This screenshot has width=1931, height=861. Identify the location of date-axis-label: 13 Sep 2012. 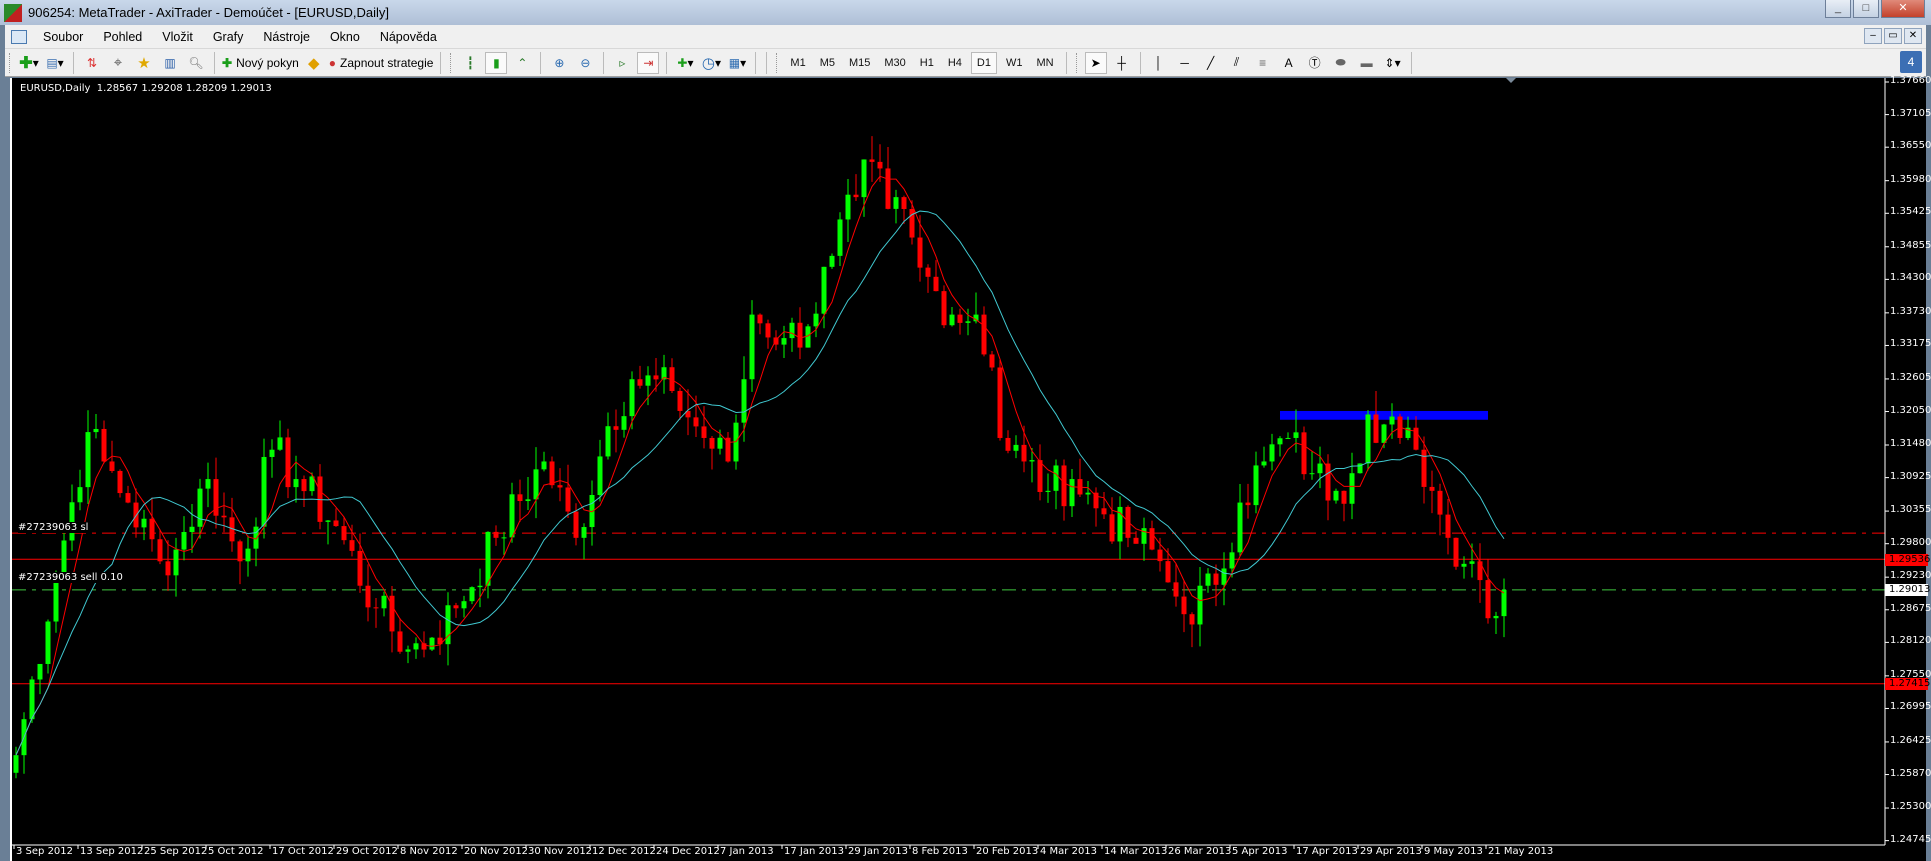
(112, 851).